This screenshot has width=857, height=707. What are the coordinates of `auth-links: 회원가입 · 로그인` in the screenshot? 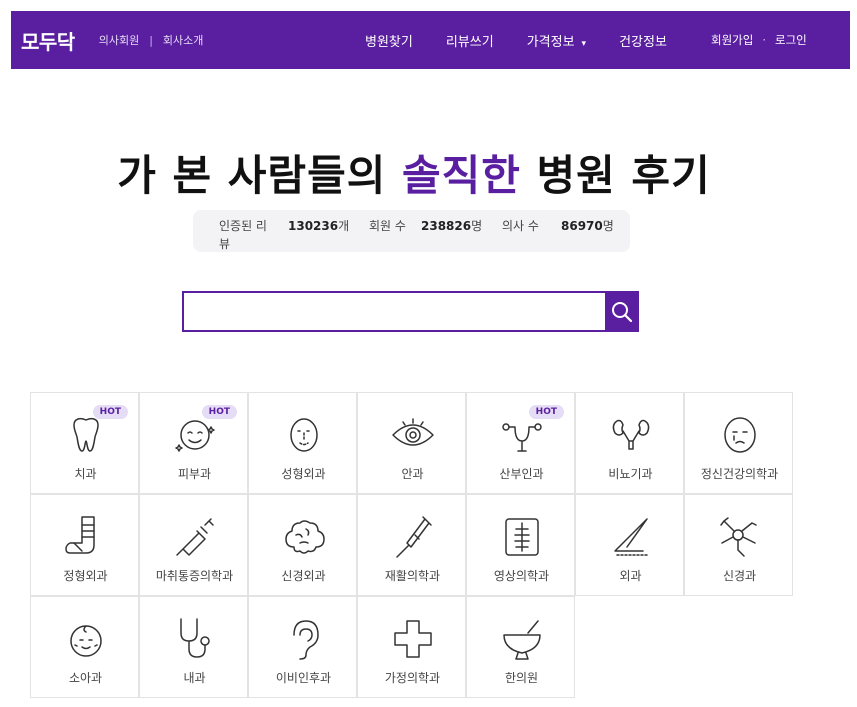 It's located at (759, 40).